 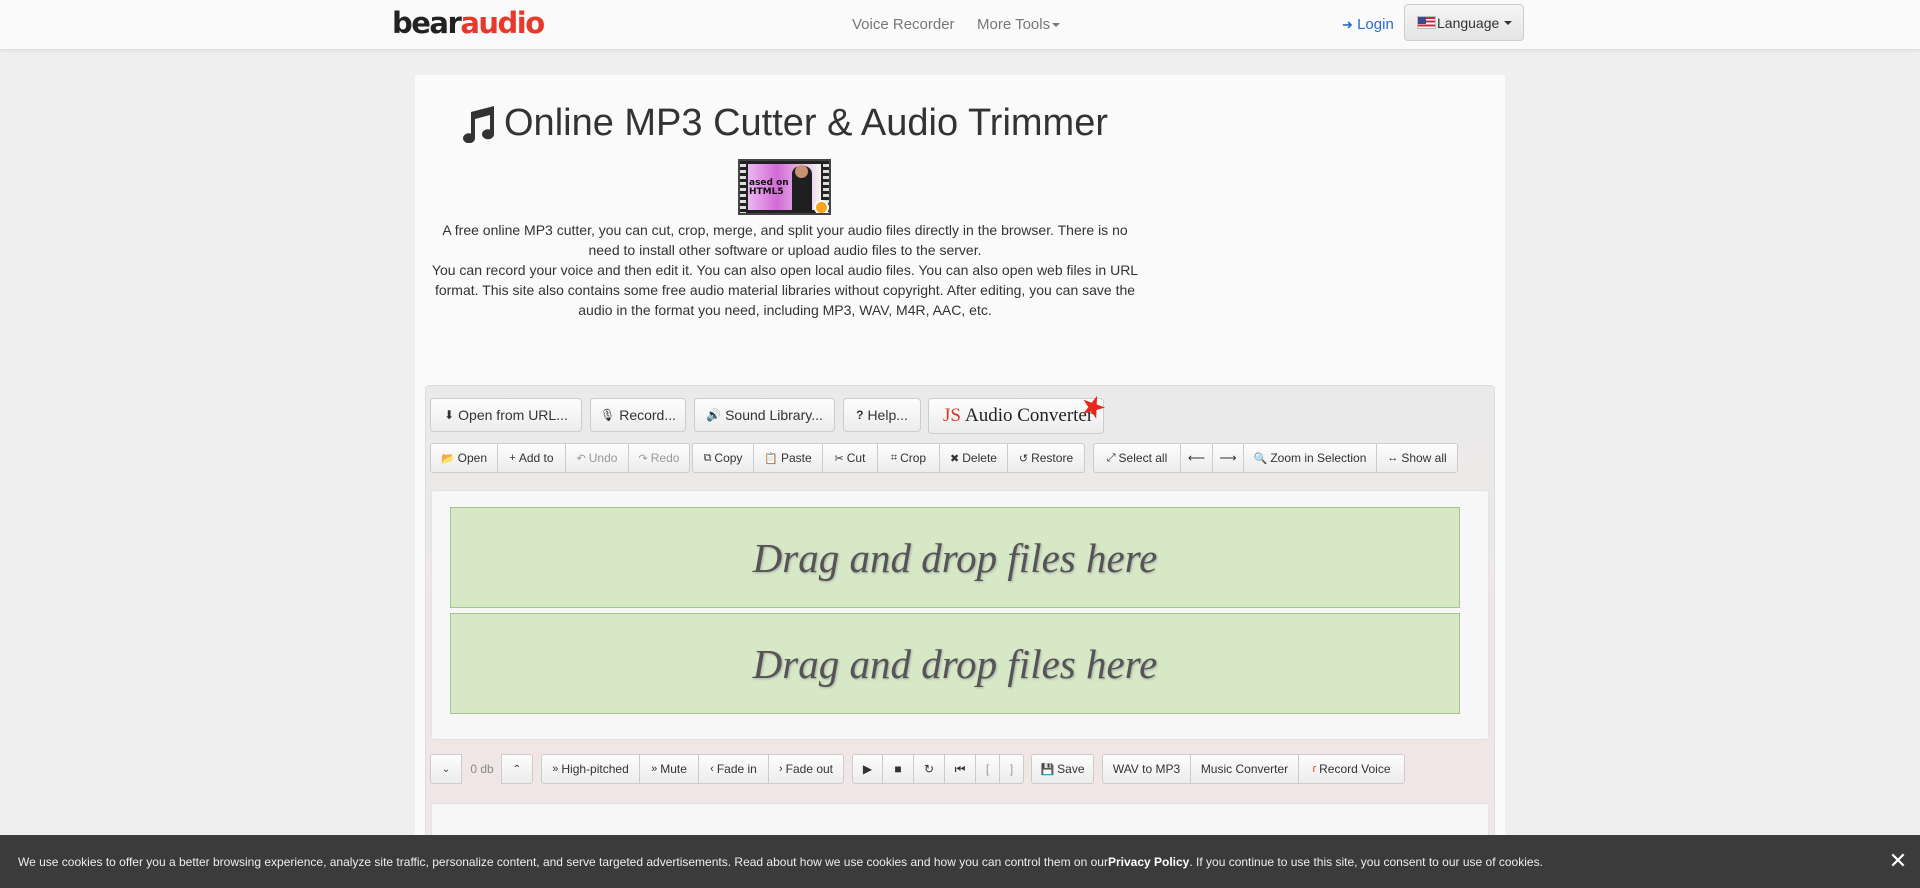 What do you see at coordinates (955, 557) in the screenshot?
I see `track-1-dropzone: Drag and drop files here` at bounding box center [955, 557].